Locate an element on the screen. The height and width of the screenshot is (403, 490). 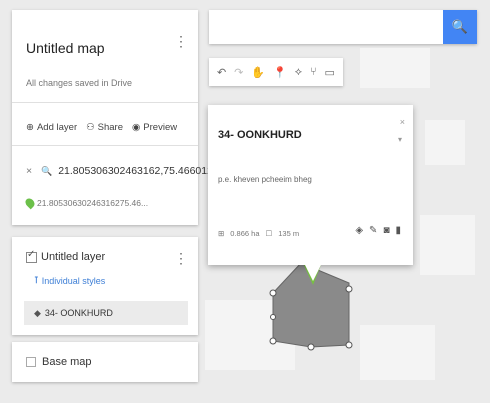
area-value: 0.866 ha is located at coordinates (245, 233).